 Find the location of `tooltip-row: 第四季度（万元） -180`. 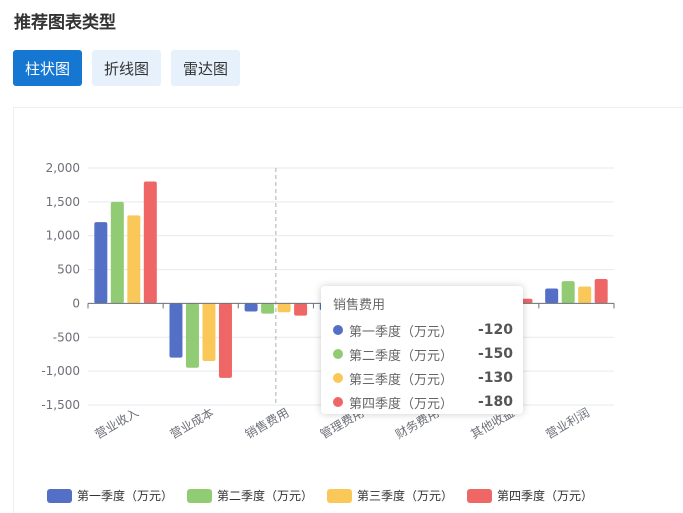

tooltip-row: 第四季度（万元） -180 is located at coordinates (423, 402).